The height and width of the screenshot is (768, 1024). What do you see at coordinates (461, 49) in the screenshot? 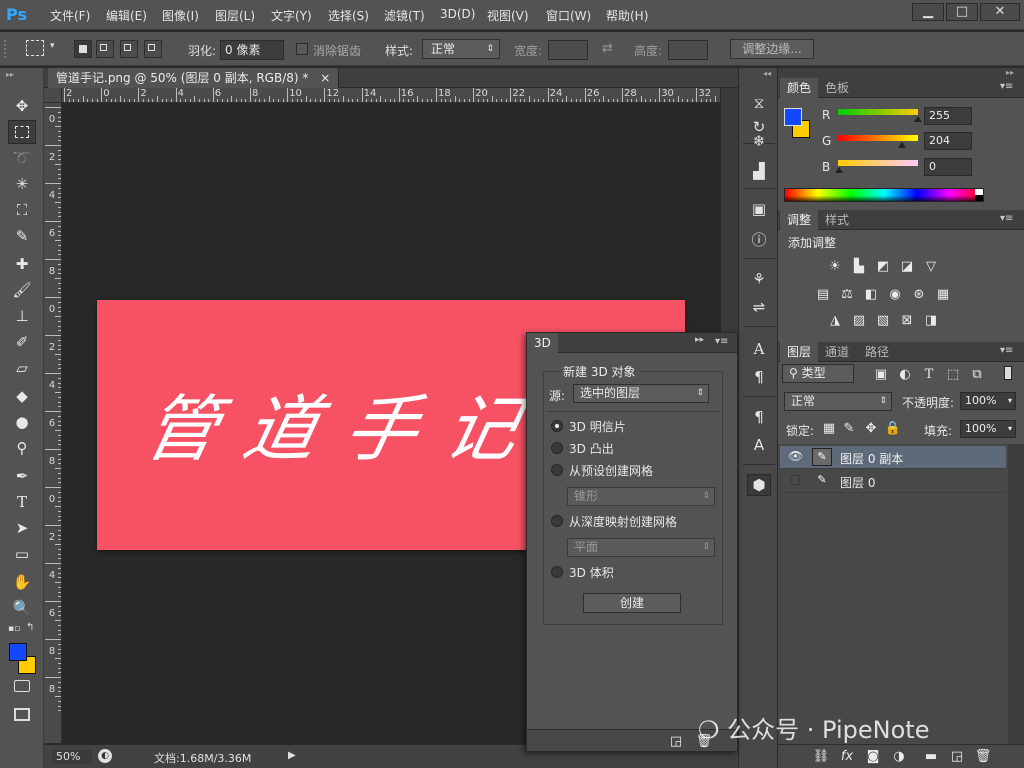
I see `style-select: 正常 ⇕` at bounding box center [461, 49].